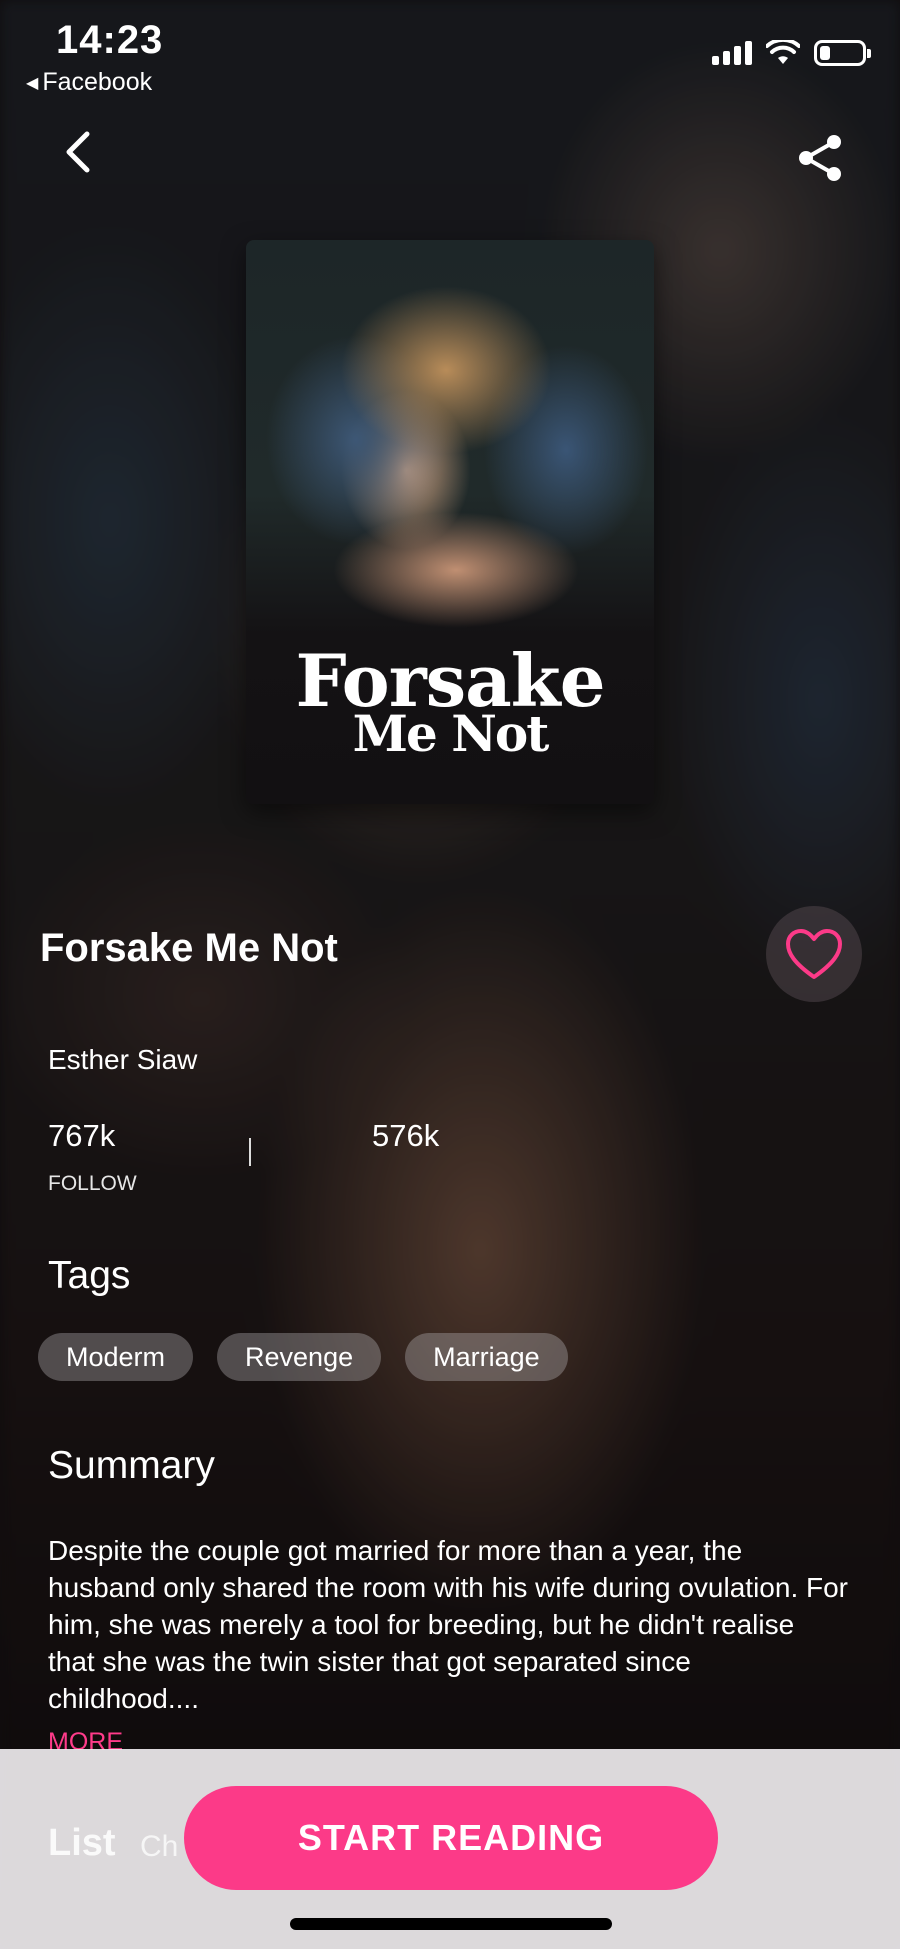 This screenshot has width=900, height=1949. Describe the element at coordinates (110, 40) in the screenshot. I see `status-time: 14:23` at that location.